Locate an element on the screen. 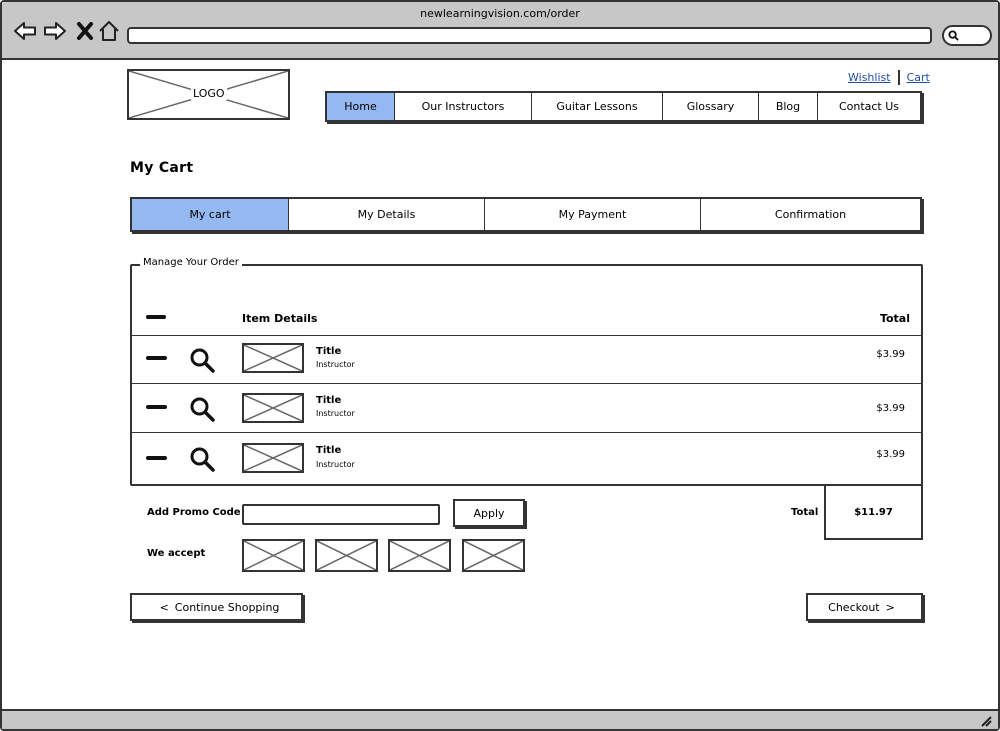  cart-link: Cart is located at coordinates (918, 77).